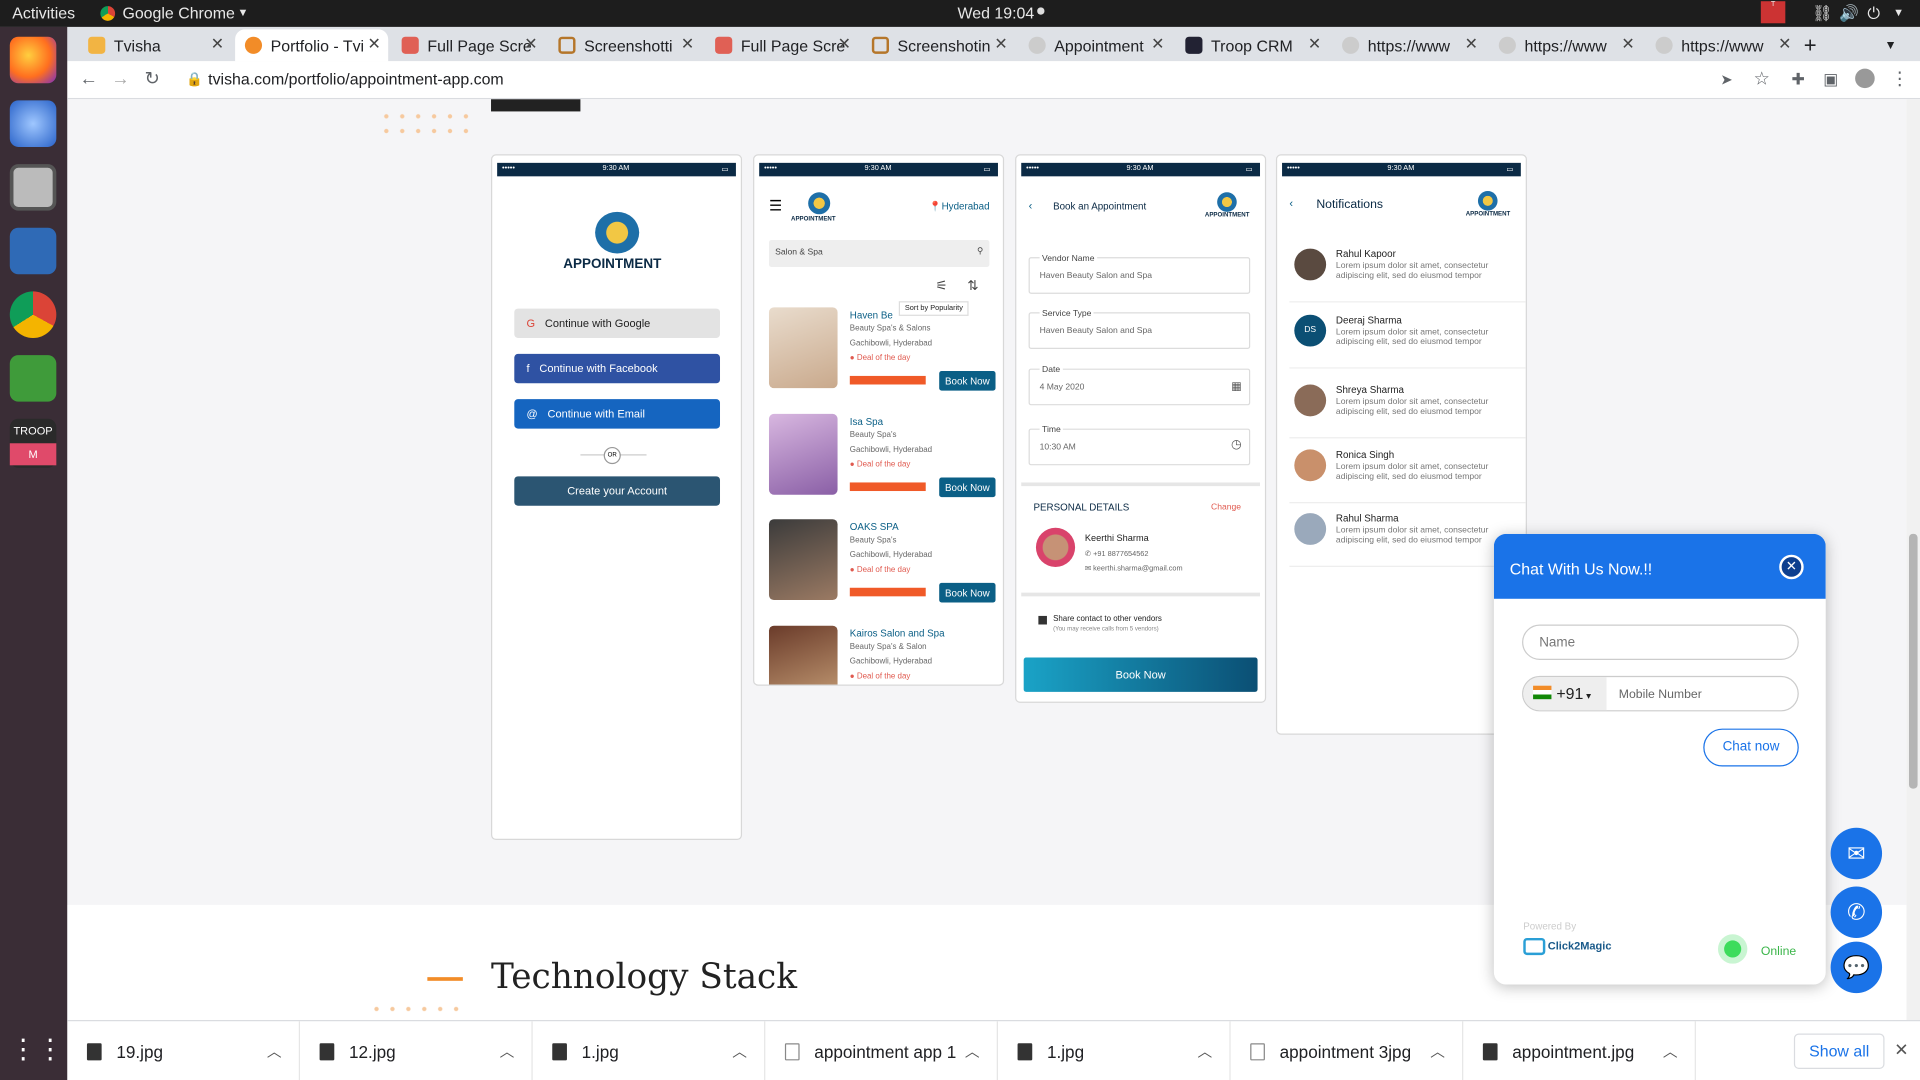  Describe the element at coordinates (1252, 45) in the screenshot. I see `tab-troop-crm: Troop CRM ✕` at that location.